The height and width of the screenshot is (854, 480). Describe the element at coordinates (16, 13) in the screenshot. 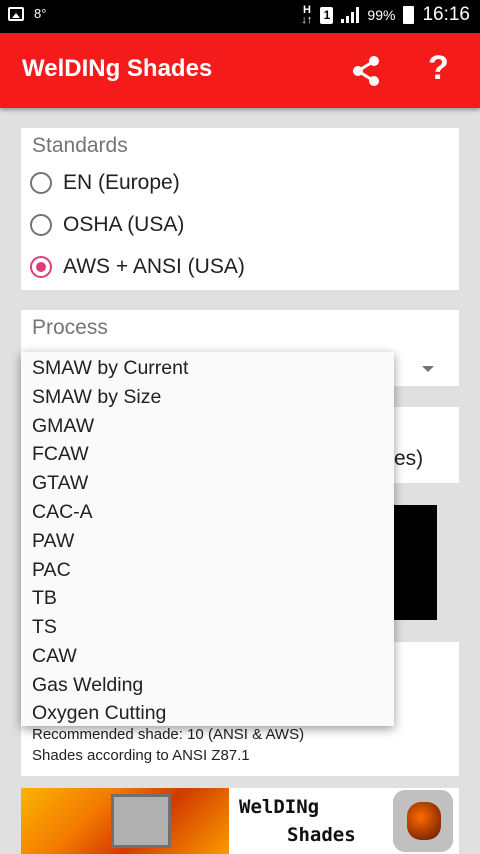

I see `gallery-notification-icon` at that location.